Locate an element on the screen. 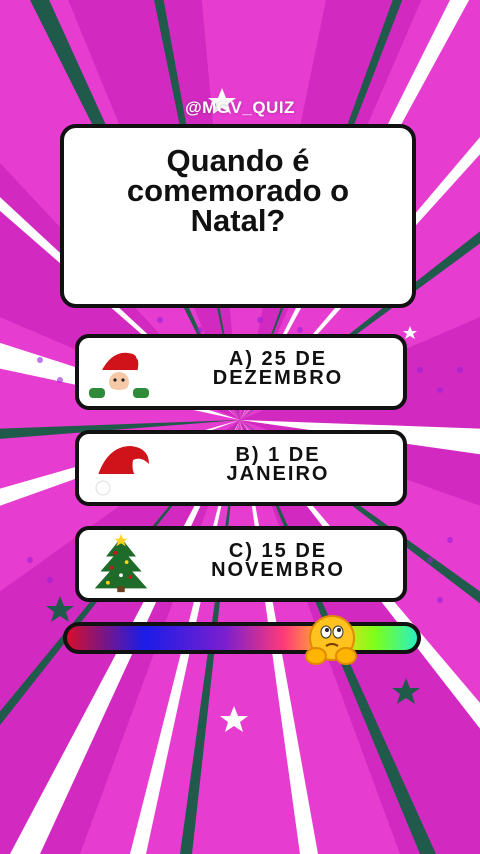 This screenshot has height=854, width=480. watermark: @MGV_QUIZ is located at coordinates (240, 107).